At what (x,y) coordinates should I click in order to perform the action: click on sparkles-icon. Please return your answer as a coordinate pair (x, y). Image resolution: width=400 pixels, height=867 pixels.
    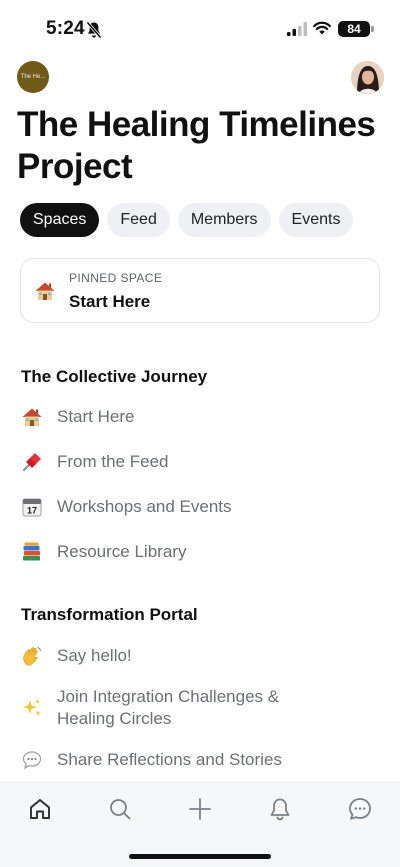
    Looking at the image, I should click on (32, 707).